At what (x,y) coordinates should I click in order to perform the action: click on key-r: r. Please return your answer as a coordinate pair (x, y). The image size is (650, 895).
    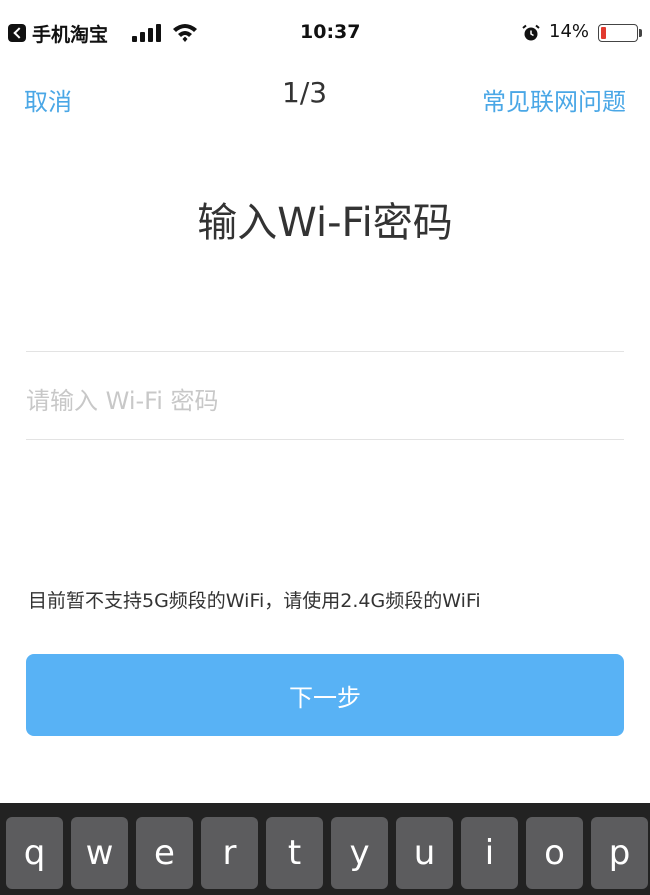
    Looking at the image, I should click on (229, 853).